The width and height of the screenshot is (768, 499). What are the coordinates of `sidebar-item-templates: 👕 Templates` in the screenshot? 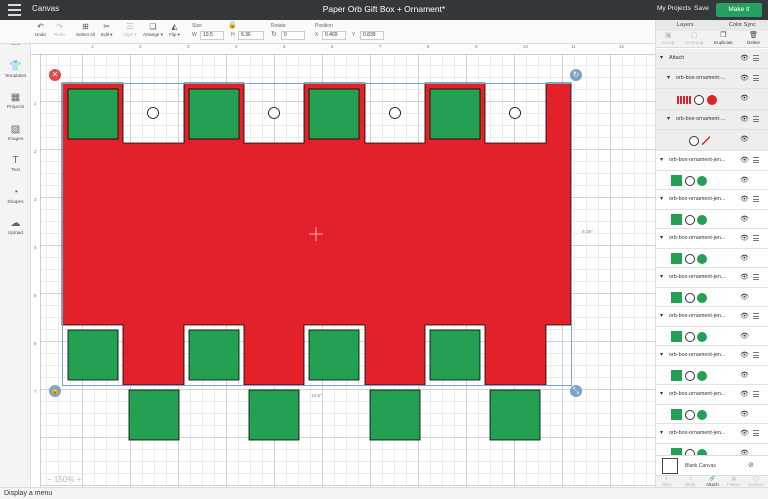 It's located at (15, 70).